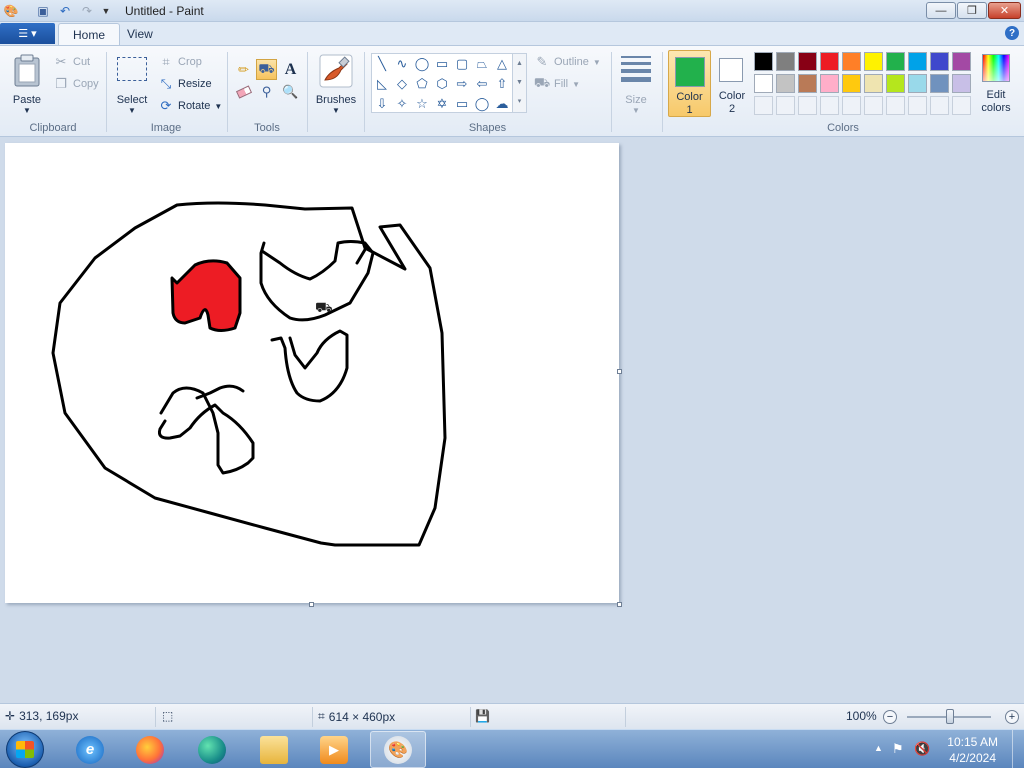 The height and width of the screenshot is (768, 1024). What do you see at coordinates (972, 10) in the screenshot?
I see `maximize-button: ❐` at bounding box center [972, 10].